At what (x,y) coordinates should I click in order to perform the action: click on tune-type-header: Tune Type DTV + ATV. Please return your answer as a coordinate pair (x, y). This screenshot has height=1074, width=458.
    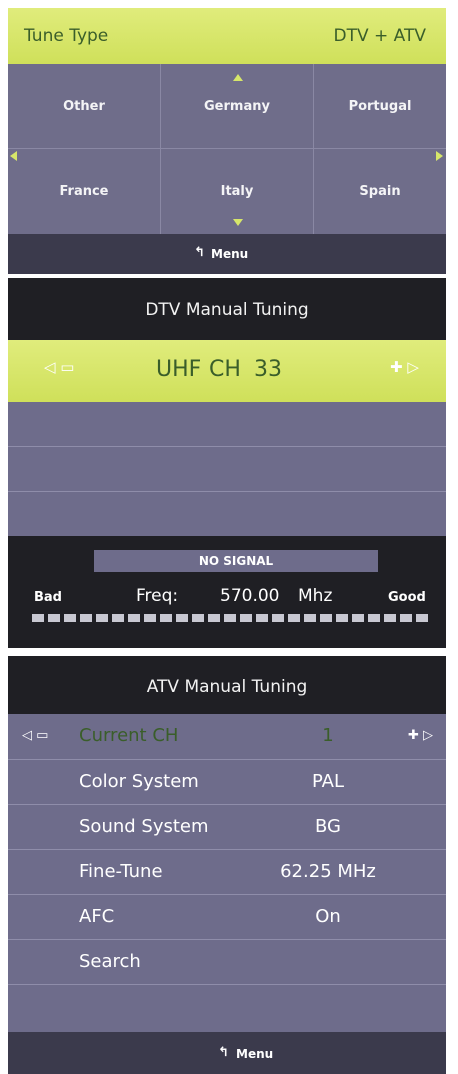
    Looking at the image, I should click on (227, 36).